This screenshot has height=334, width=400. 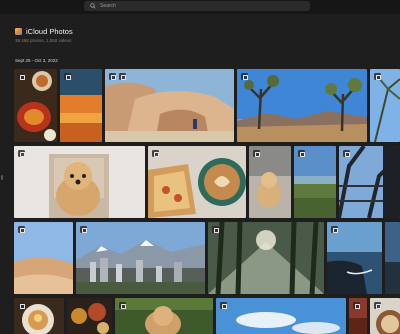 I want to click on photo-desert-rocks, so click(x=169, y=105).